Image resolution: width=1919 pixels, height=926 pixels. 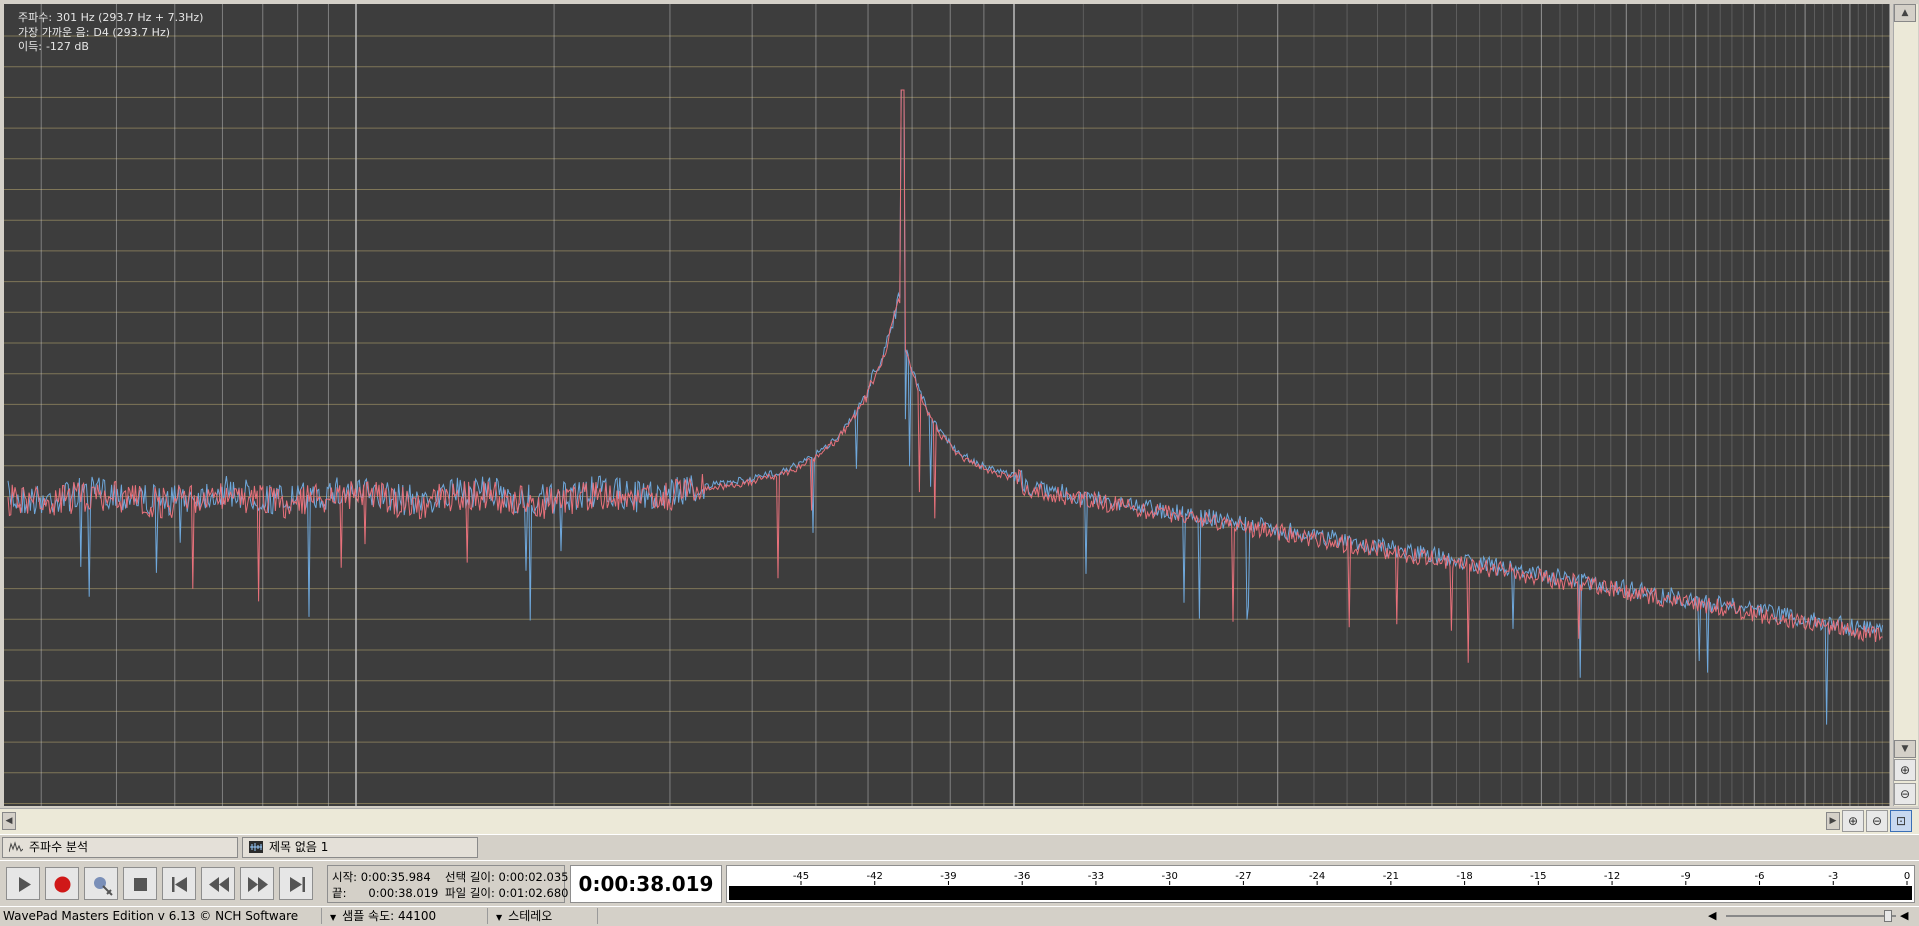 I want to click on stop-icon, so click(x=140, y=884).